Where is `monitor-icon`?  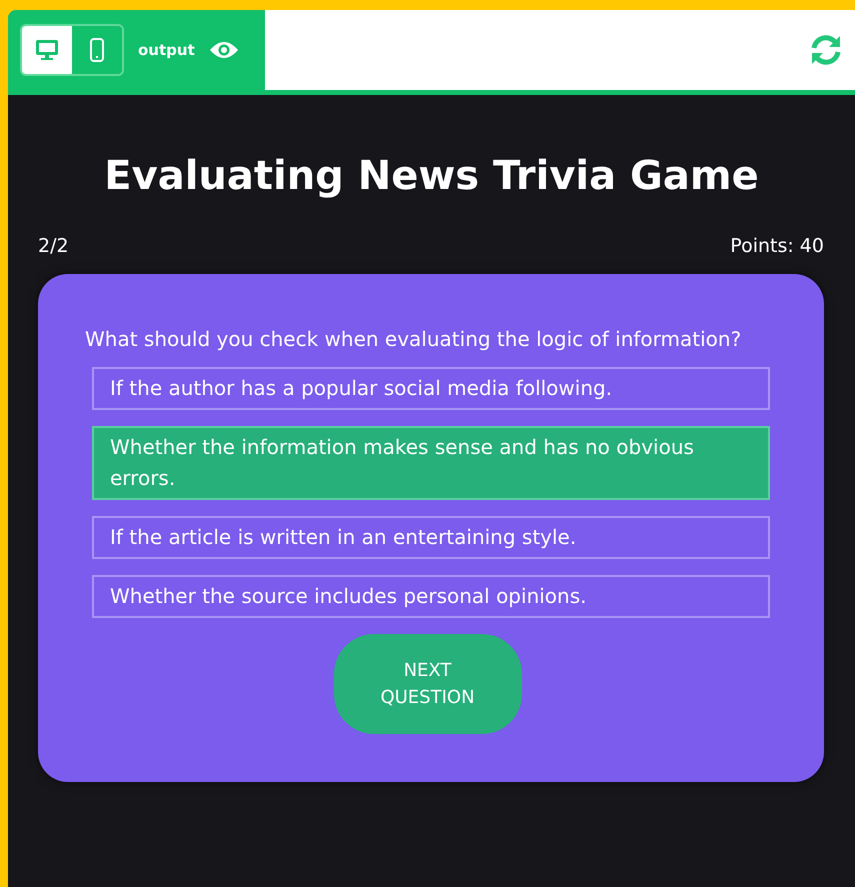 monitor-icon is located at coordinates (47, 50).